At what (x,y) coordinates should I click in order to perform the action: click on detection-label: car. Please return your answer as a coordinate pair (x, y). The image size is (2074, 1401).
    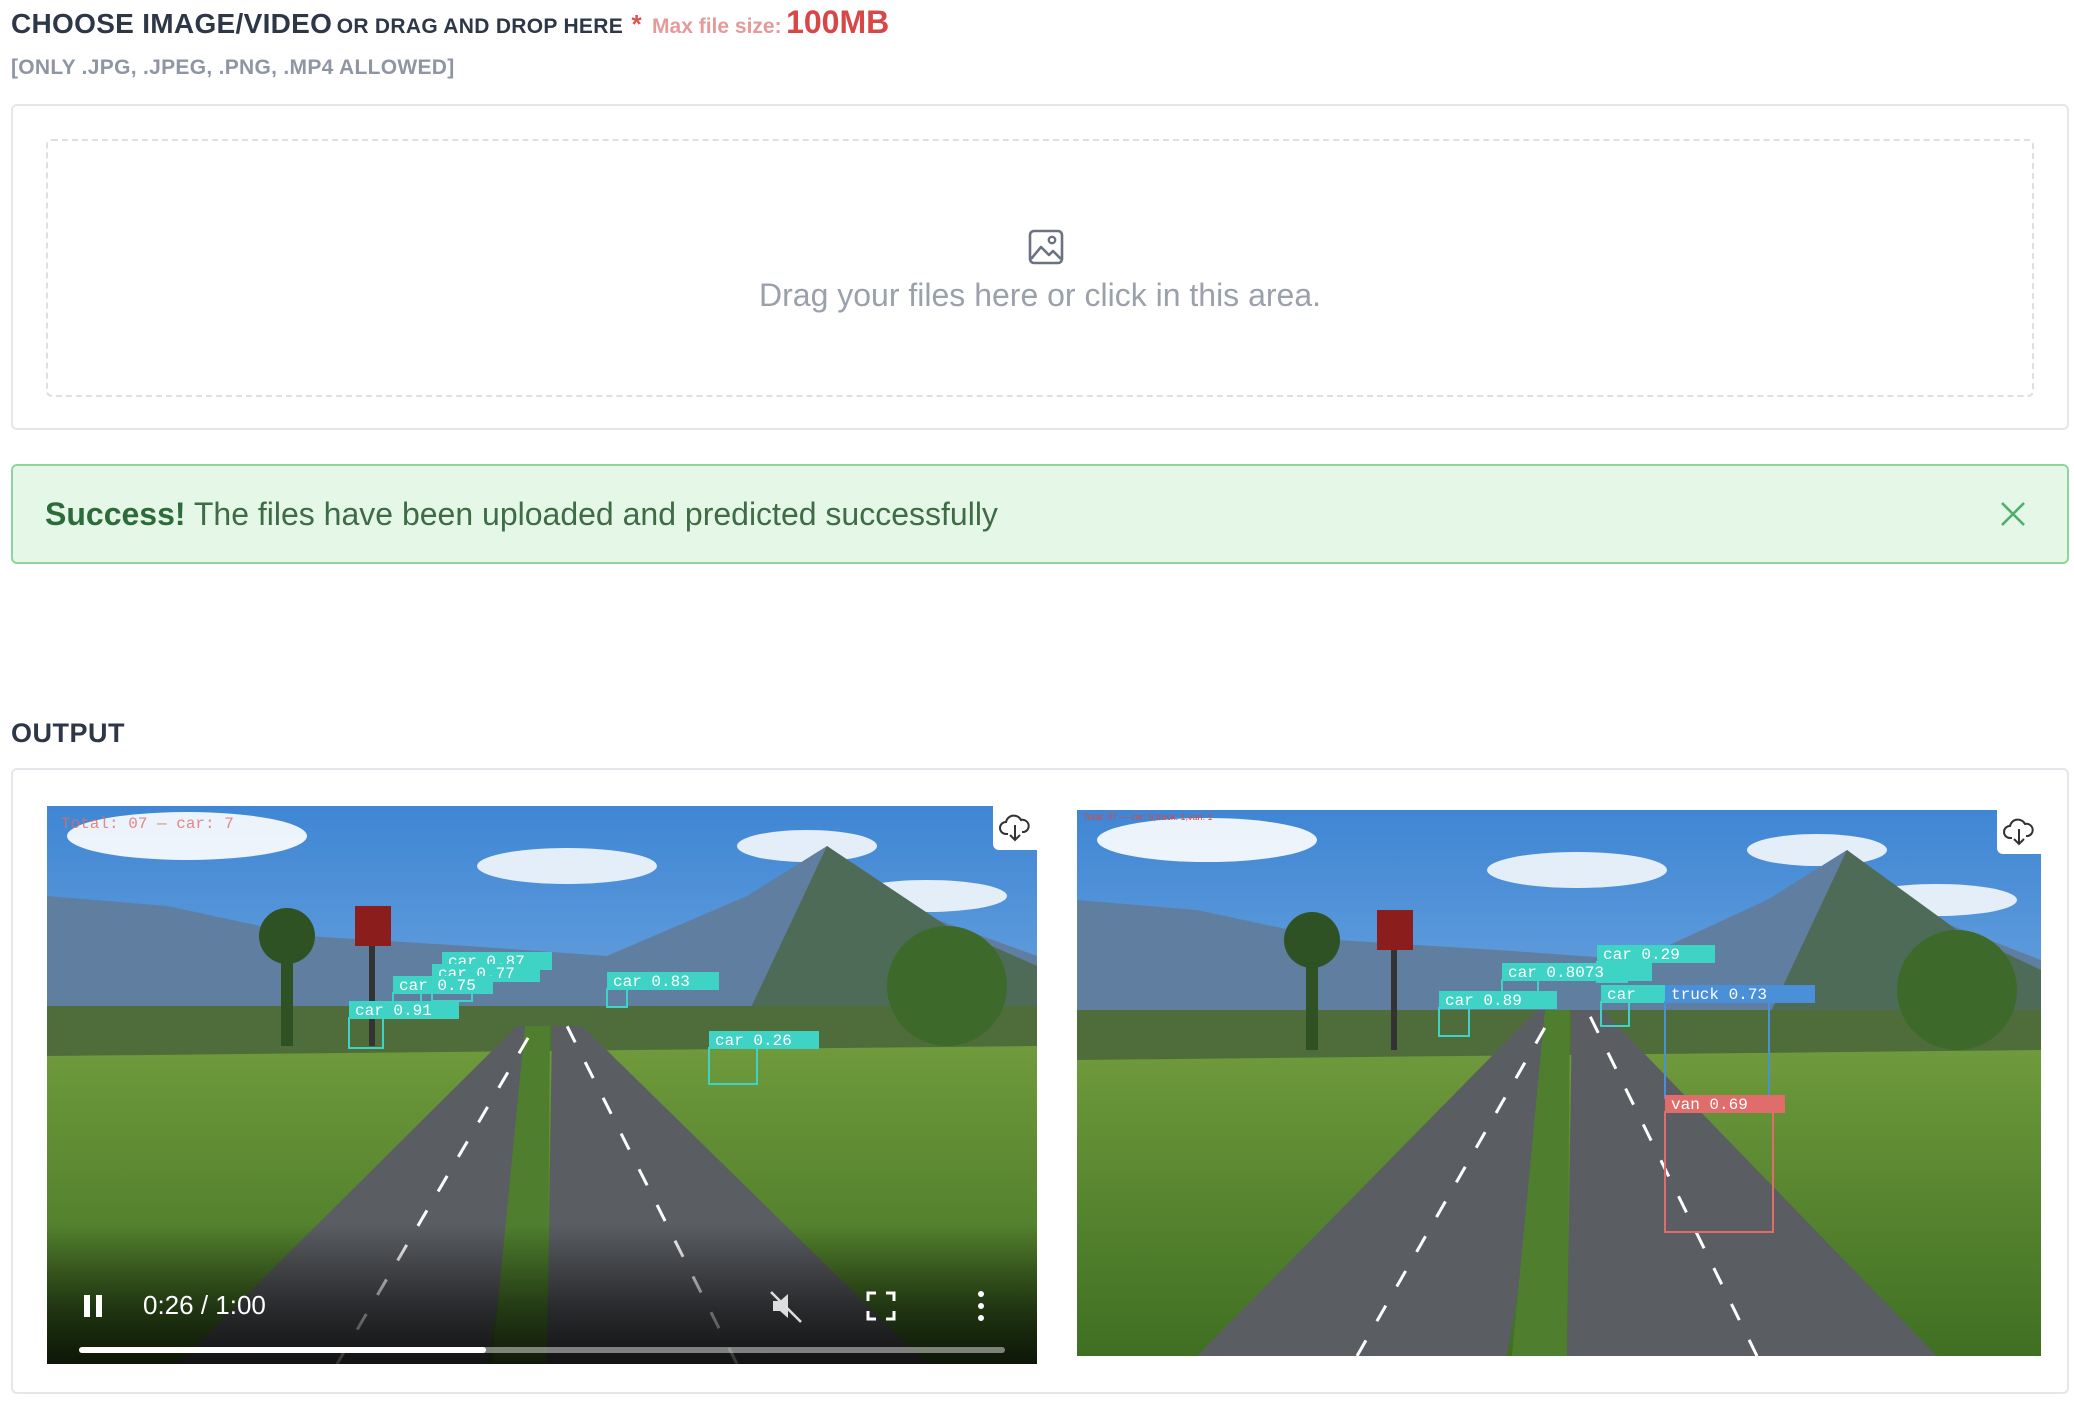
    Looking at the image, I should click on (1621, 995).